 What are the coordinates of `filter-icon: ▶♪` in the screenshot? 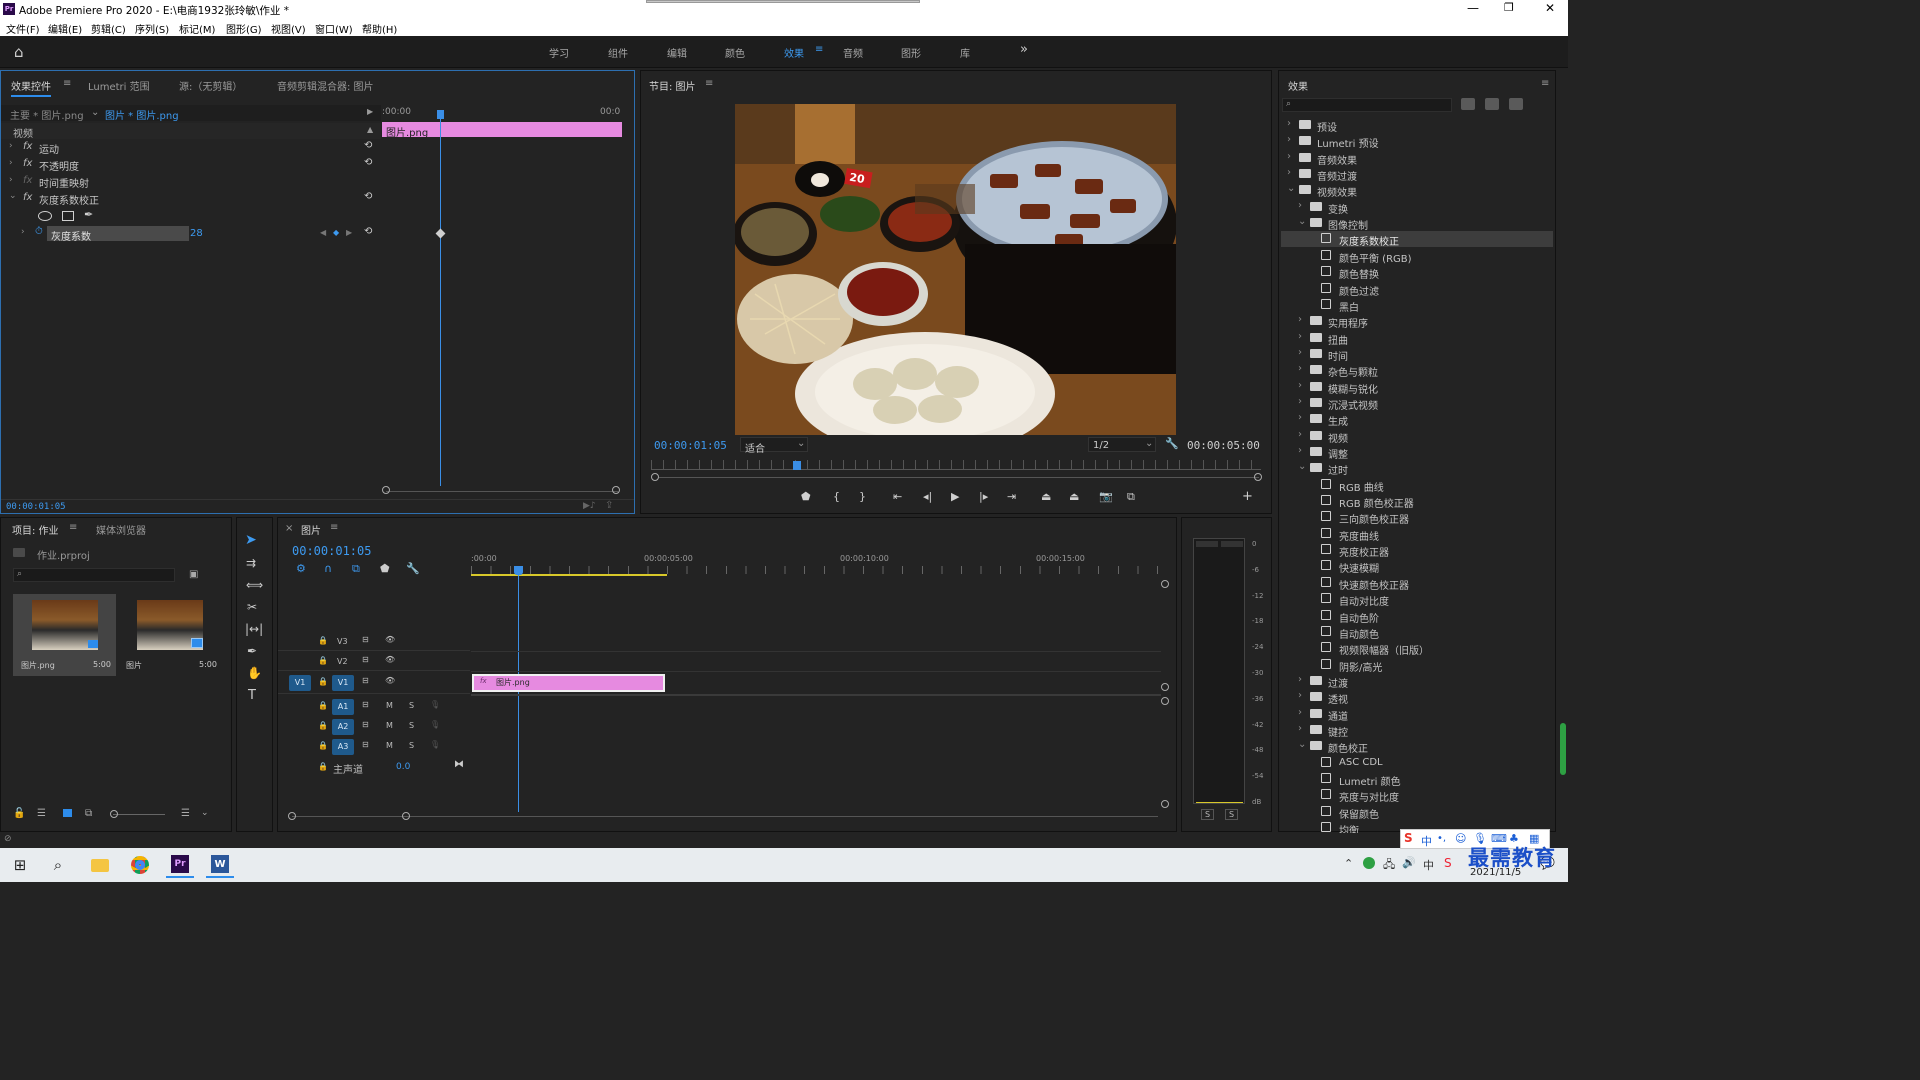 It's located at (589, 506).